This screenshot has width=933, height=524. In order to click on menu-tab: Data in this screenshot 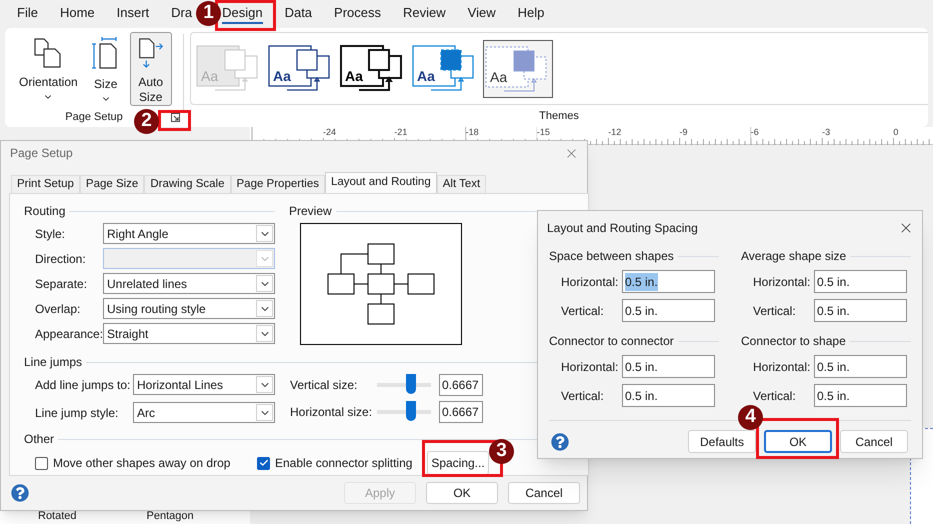, I will do `click(298, 14)`.